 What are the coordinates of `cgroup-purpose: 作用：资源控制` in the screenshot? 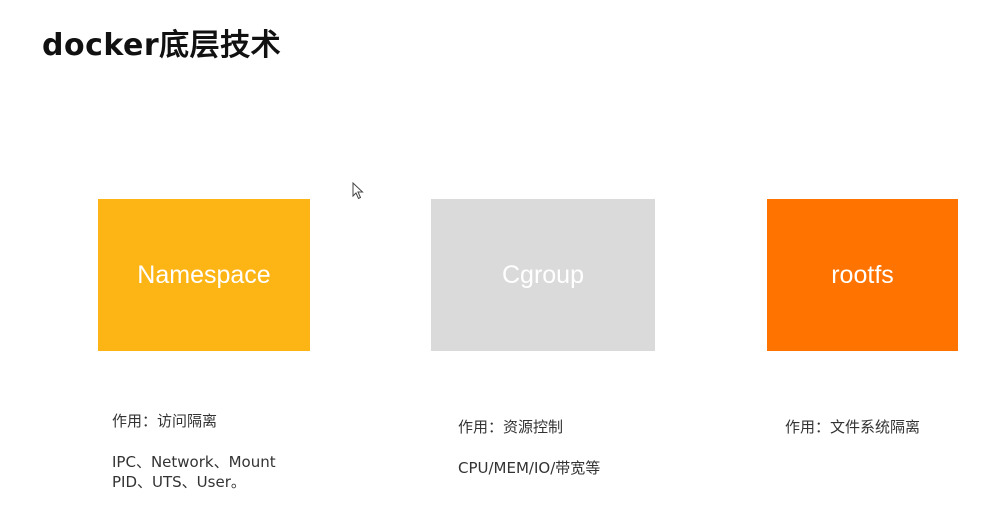 It's located at (511, 427).